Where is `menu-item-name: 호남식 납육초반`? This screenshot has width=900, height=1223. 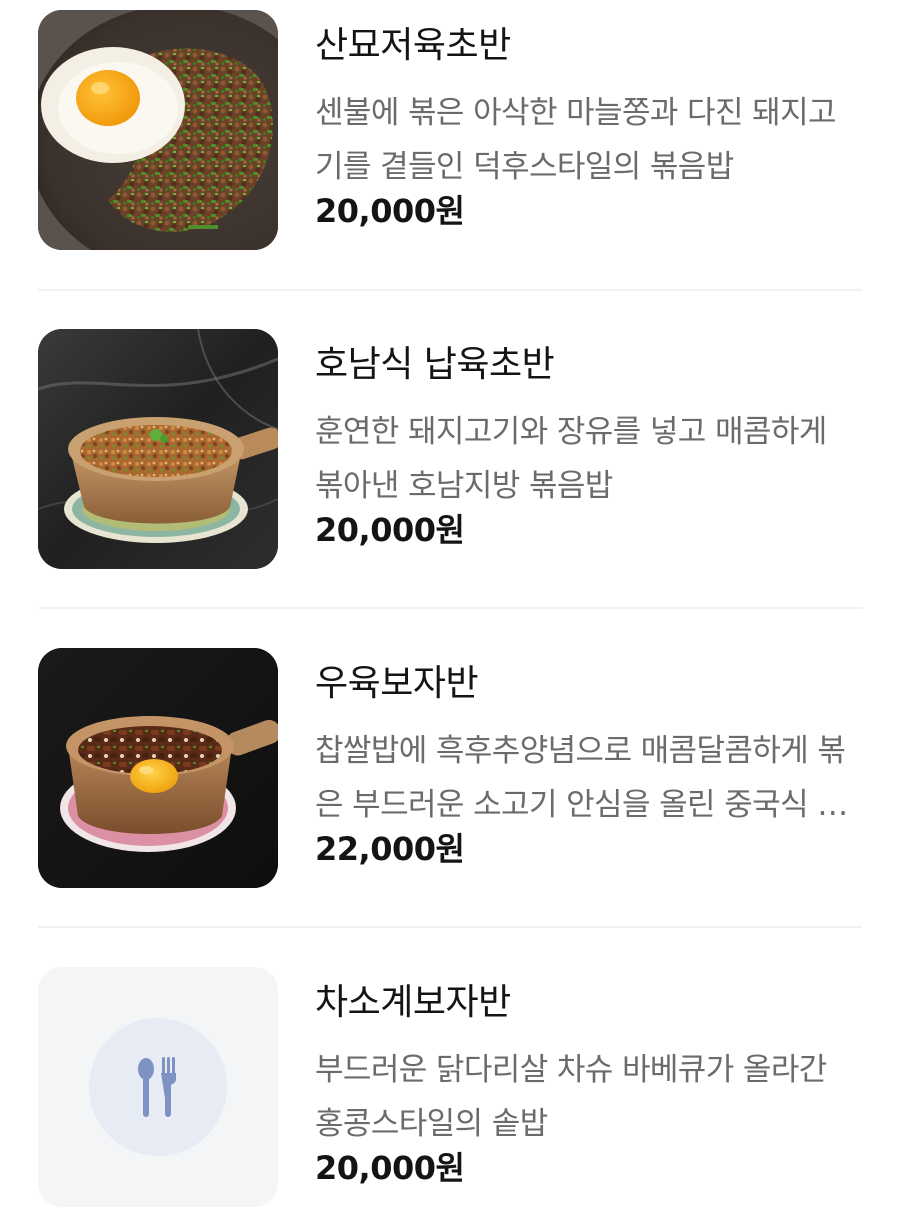 menu-item-name: 호남식 납육초반 is located at coordinates (435, 364).